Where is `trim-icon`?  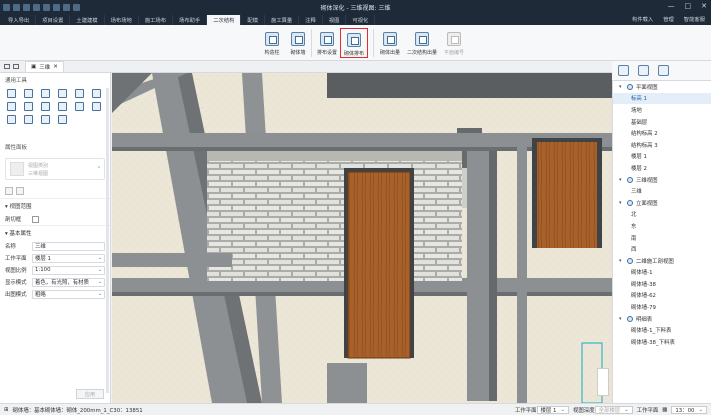 trim-icon is located at coordinates (28, 106).